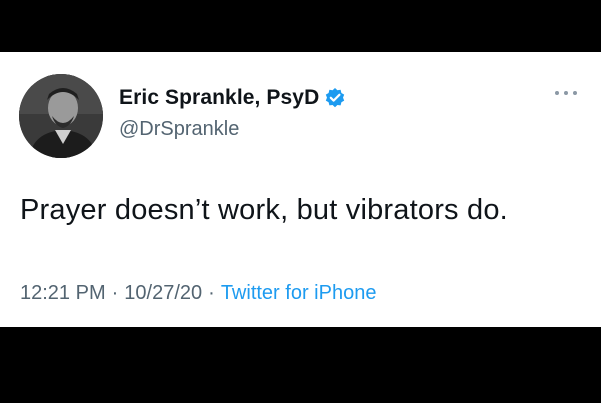 Image resolution: width=601 pixels, height=403 pixels. I want to click on letterbox-top, so click(300, 26).